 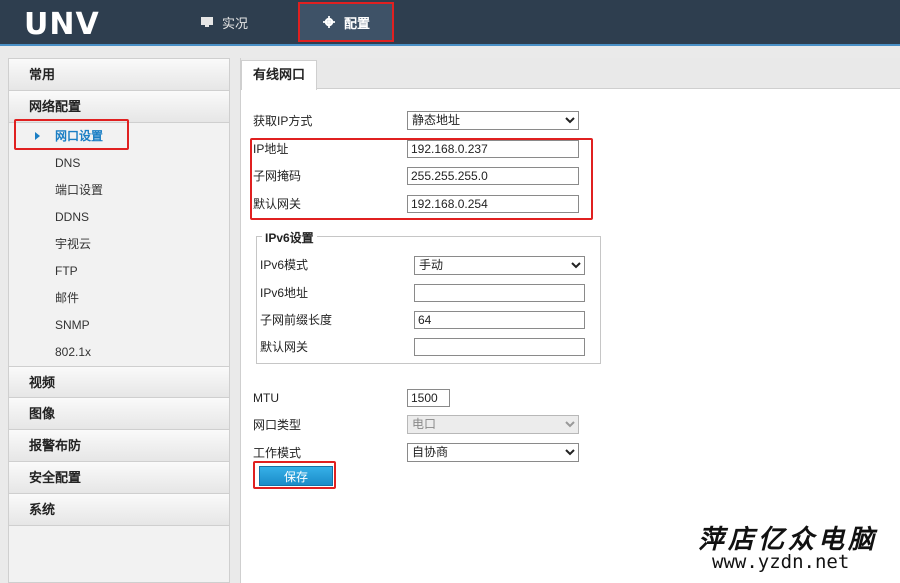 What do you see at coordinates (431, 265) in the screenshot?
I see `ipv6-mode-value: 手动` at bounding box center [431, 265].